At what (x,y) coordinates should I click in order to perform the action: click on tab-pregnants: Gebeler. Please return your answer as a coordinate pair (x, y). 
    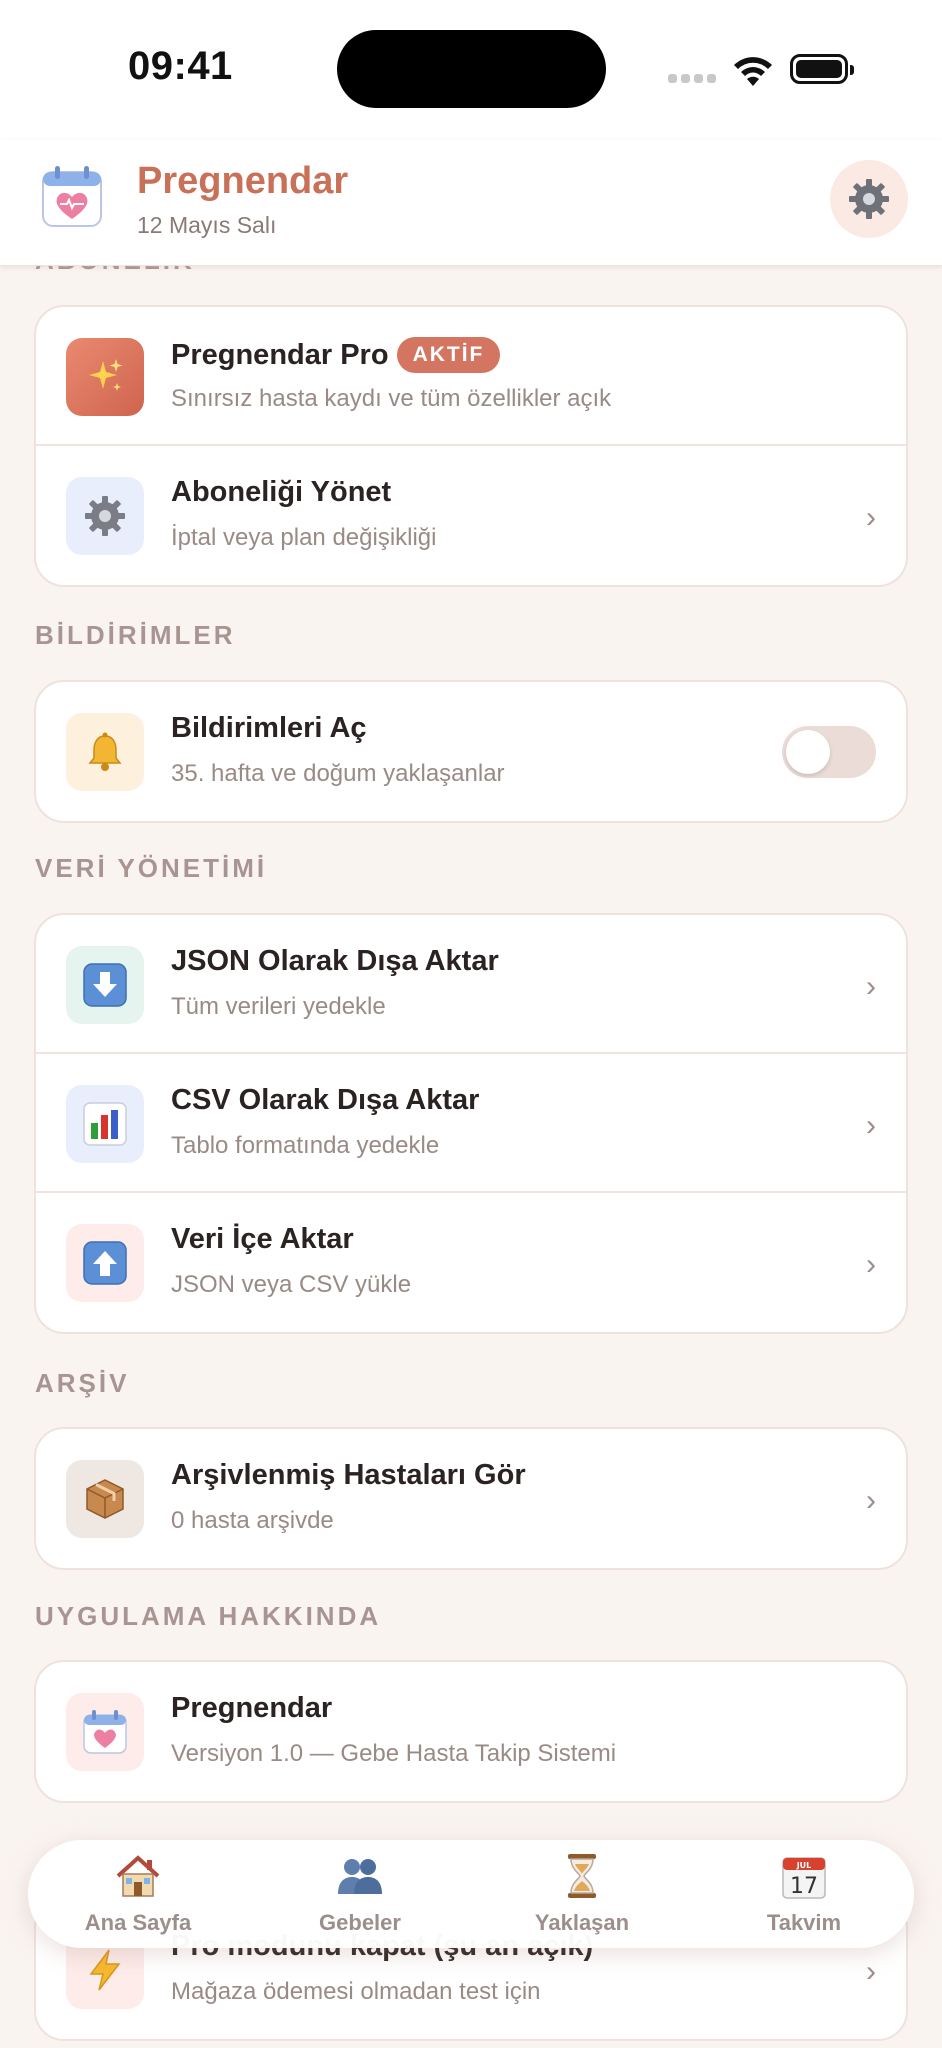
    Looking at the image, I should click on (360, 1894).